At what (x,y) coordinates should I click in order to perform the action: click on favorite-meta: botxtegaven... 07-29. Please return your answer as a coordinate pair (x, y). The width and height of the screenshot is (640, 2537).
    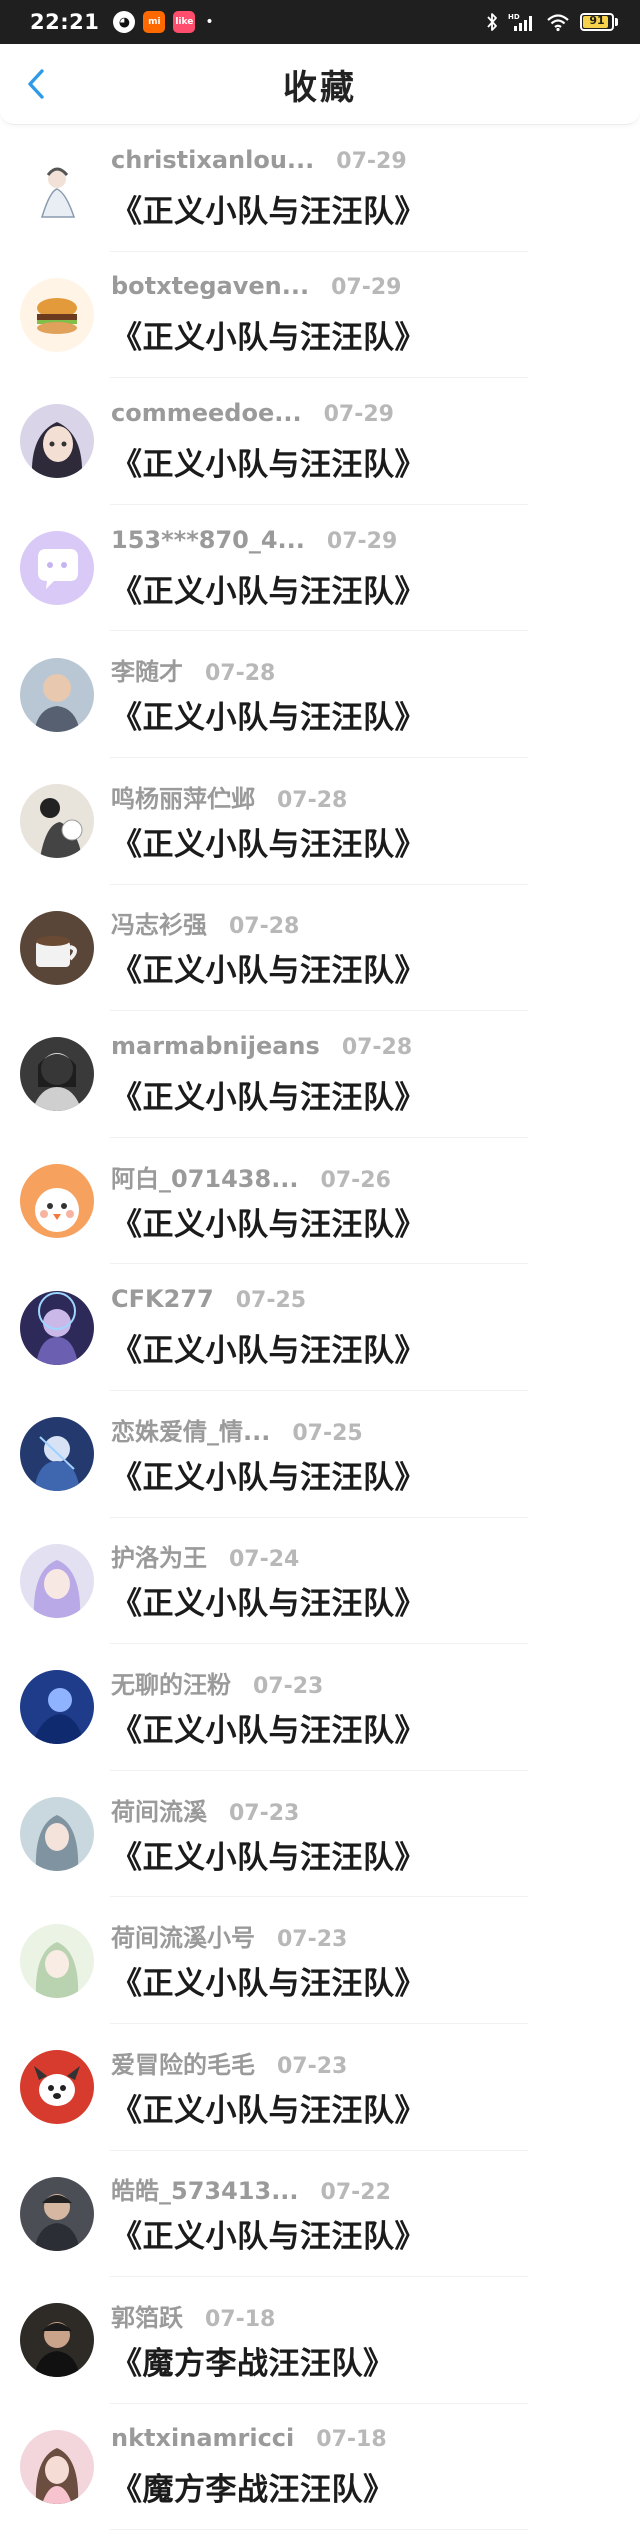
    Looking at the image, I should click on (268, 289).